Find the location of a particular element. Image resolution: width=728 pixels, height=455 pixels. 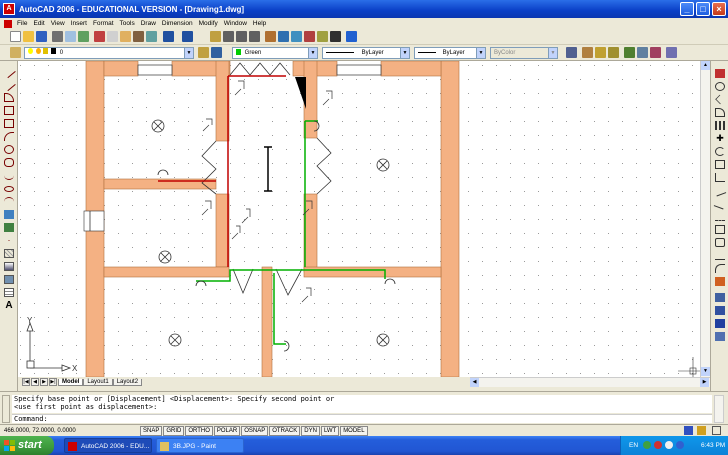

toggle-otrack: OTRACK is located at coordinates (285, 430).